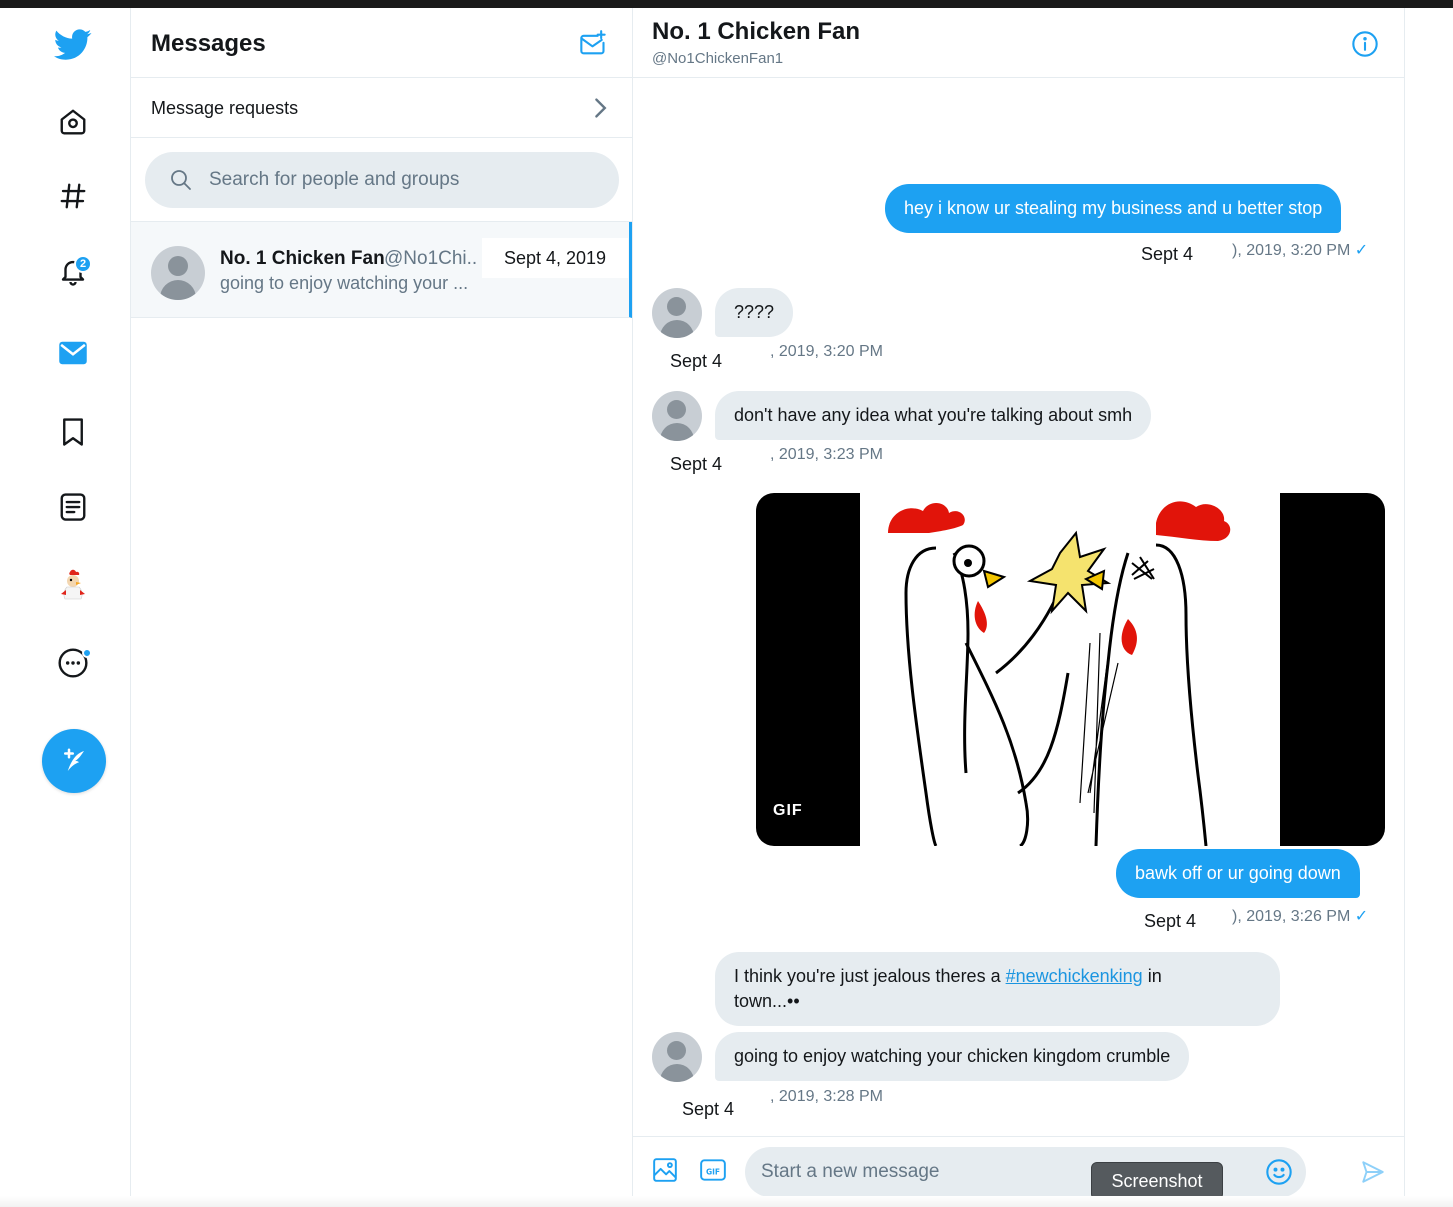  What do you see at coordinates (73, 353) in the screenshot?
I see `messages-envelope-icon` at bounding box center [73, 353].